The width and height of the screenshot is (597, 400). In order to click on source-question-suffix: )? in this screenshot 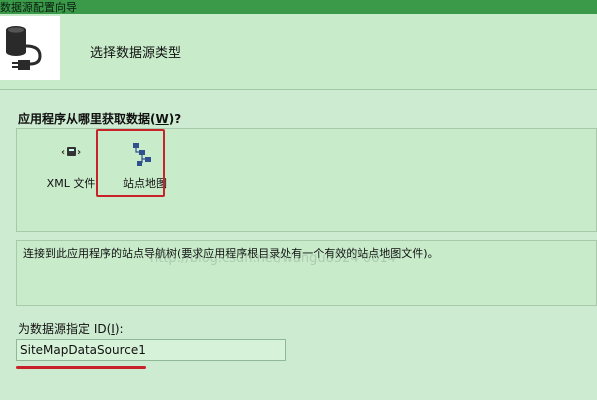, I will do `click(175, 119)`.